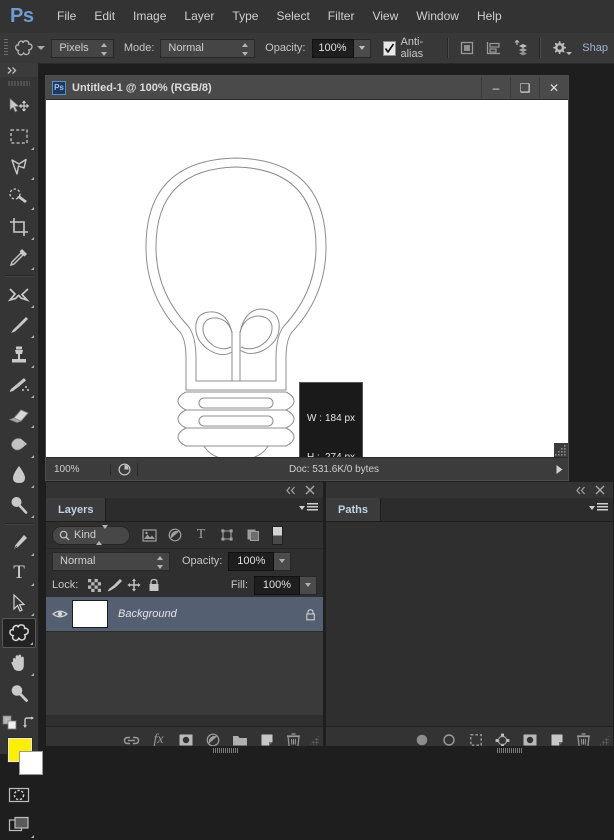  What do you see at coordinates (510, 750) in the screenshot?
I see `paths-dock-grip` at bounding box center [510, 750].